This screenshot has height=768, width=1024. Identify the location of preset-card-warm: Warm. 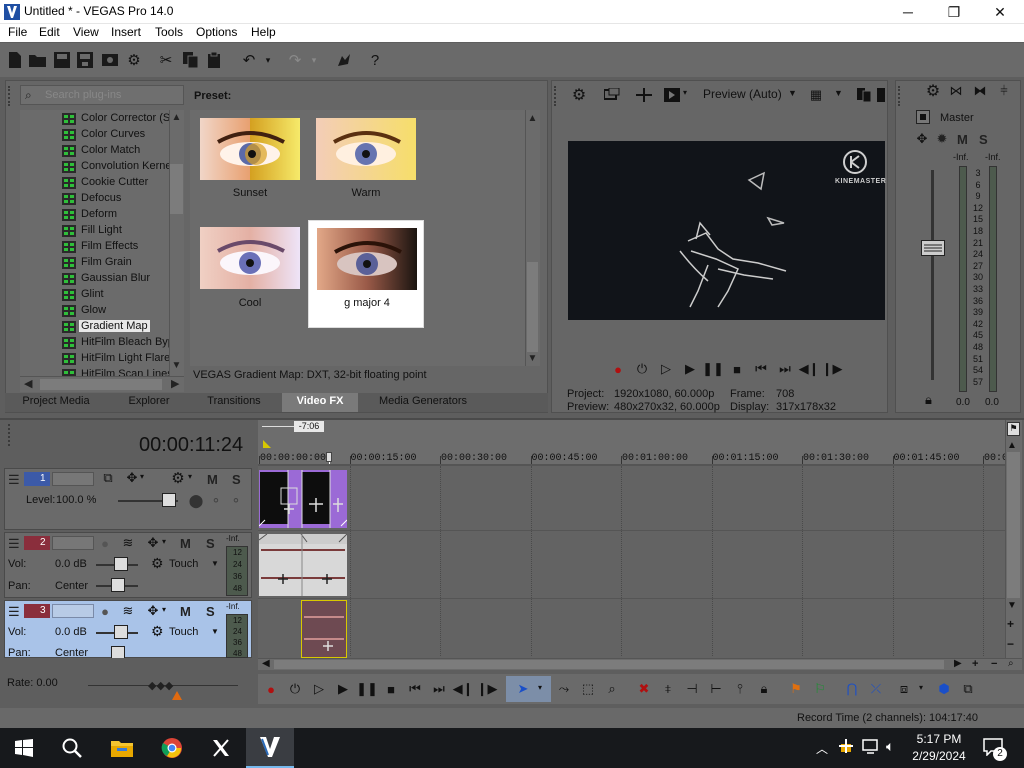
(366, 160).